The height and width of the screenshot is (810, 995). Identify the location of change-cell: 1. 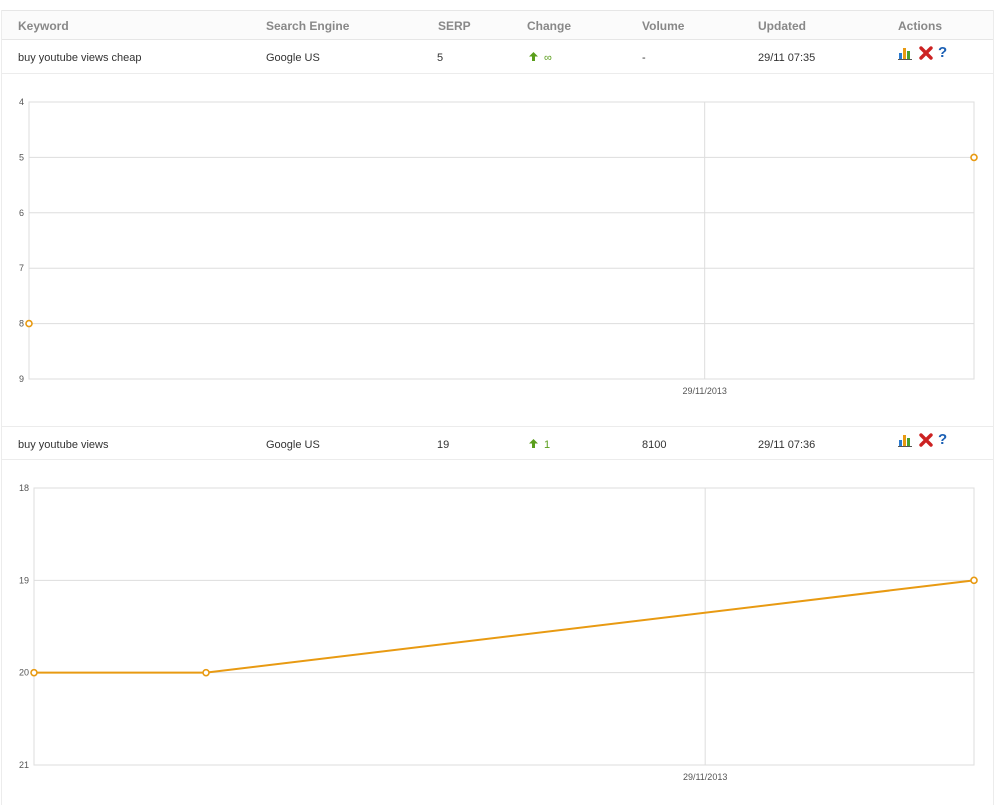
(539, 445).